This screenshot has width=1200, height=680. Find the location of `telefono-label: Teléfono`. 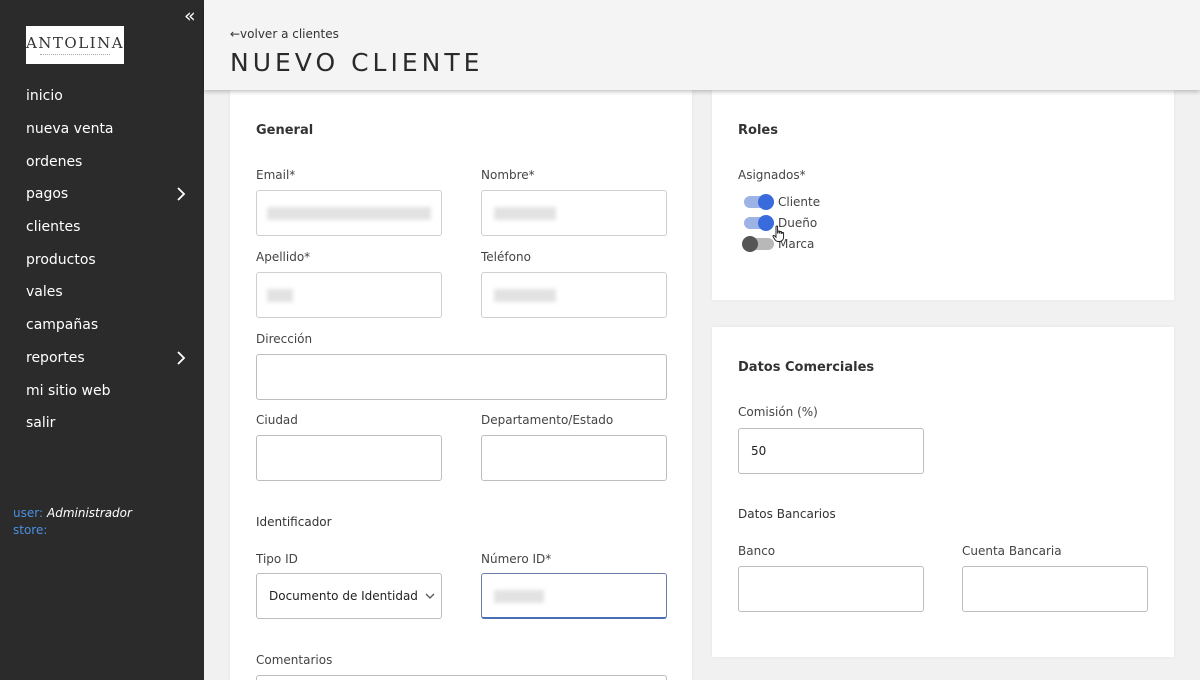

telefono-label: Teléfono is located at coordinates (506, 257).